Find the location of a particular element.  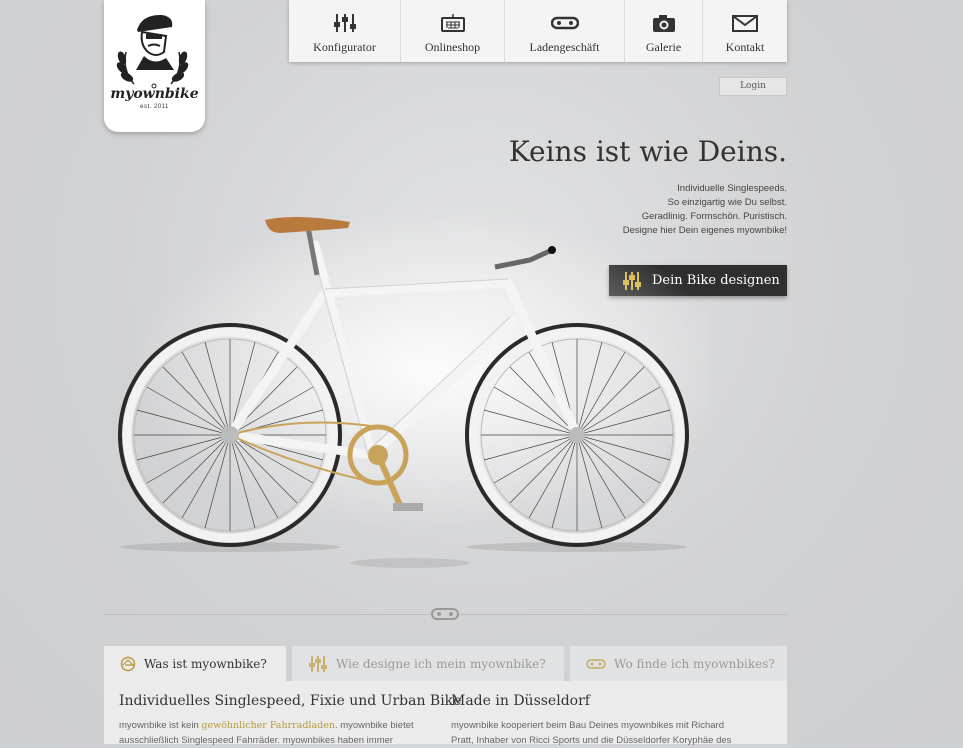

logo-est: est. 2011 is located at coordinates (154, 107).